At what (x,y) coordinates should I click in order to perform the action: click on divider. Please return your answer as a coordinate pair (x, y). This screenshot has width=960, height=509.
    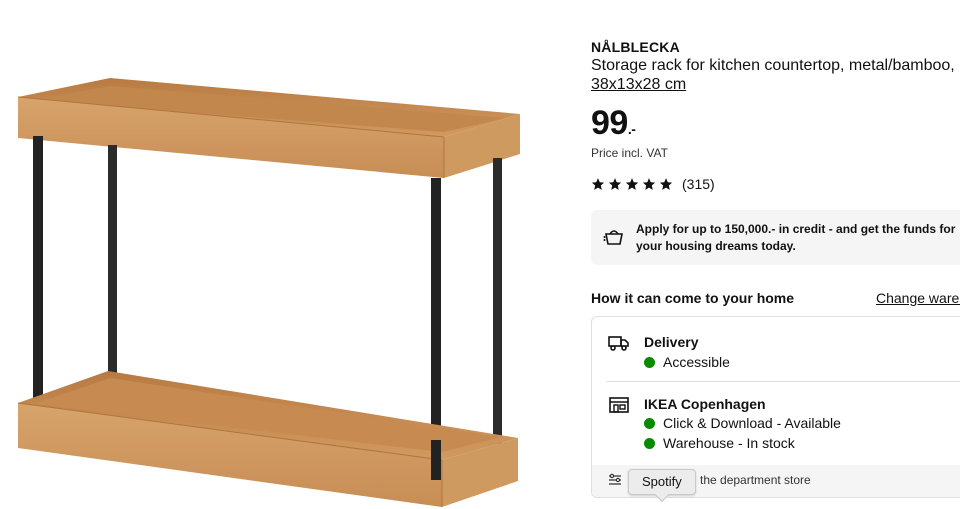
    Looking at the image, I should click on (783, 381).